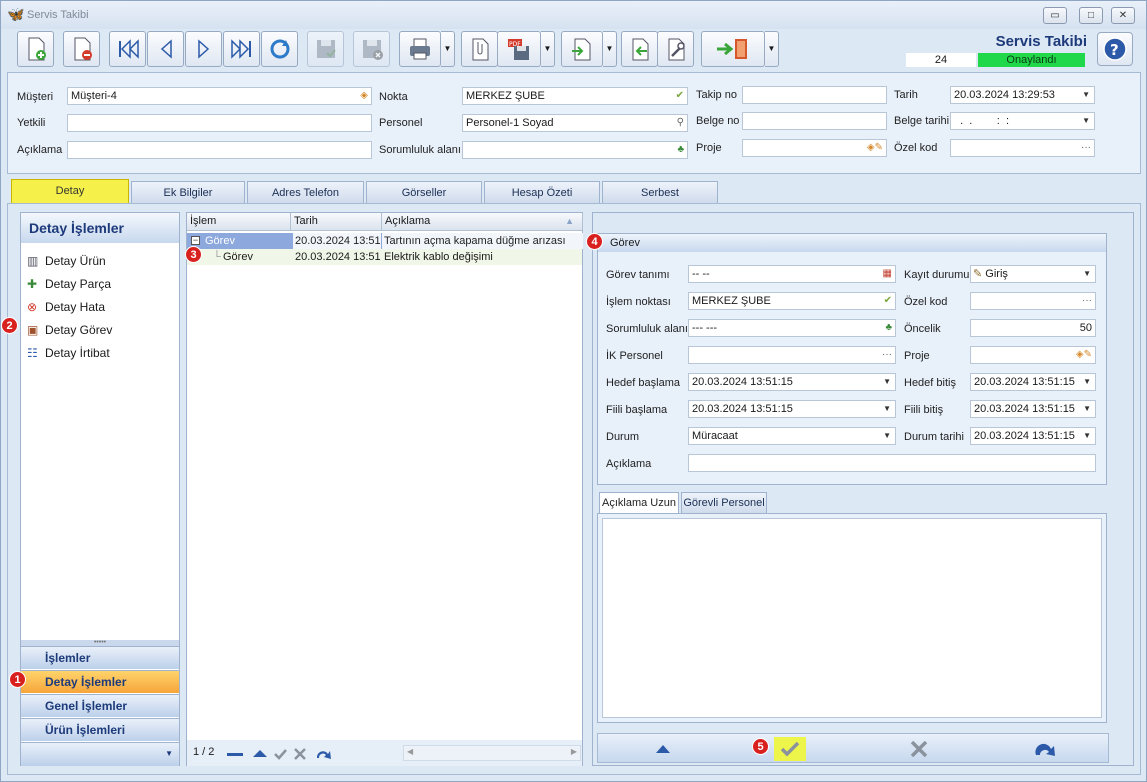 Image resolution: width=1147 pixels, height=782 pixels. Describe the element at coordinates (1033, 301) in the screenshot. I see `gorev-ozel-kod-field: ···` at that location.